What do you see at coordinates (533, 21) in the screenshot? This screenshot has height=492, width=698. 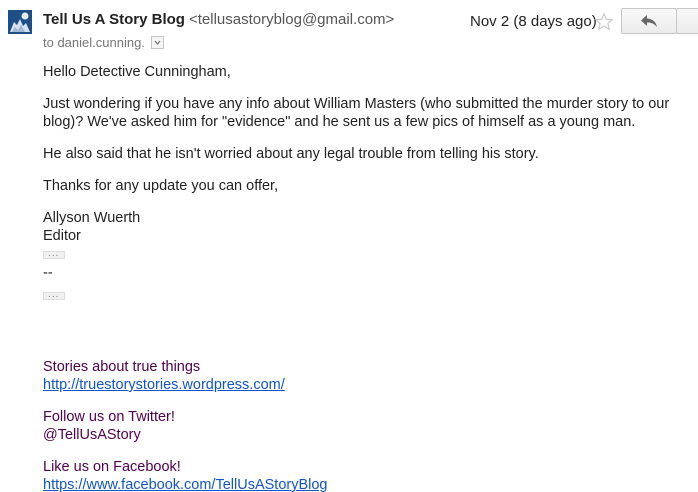 I see `message-date: Nov 2 (8 days ago)` at bounding box center [533, 21].